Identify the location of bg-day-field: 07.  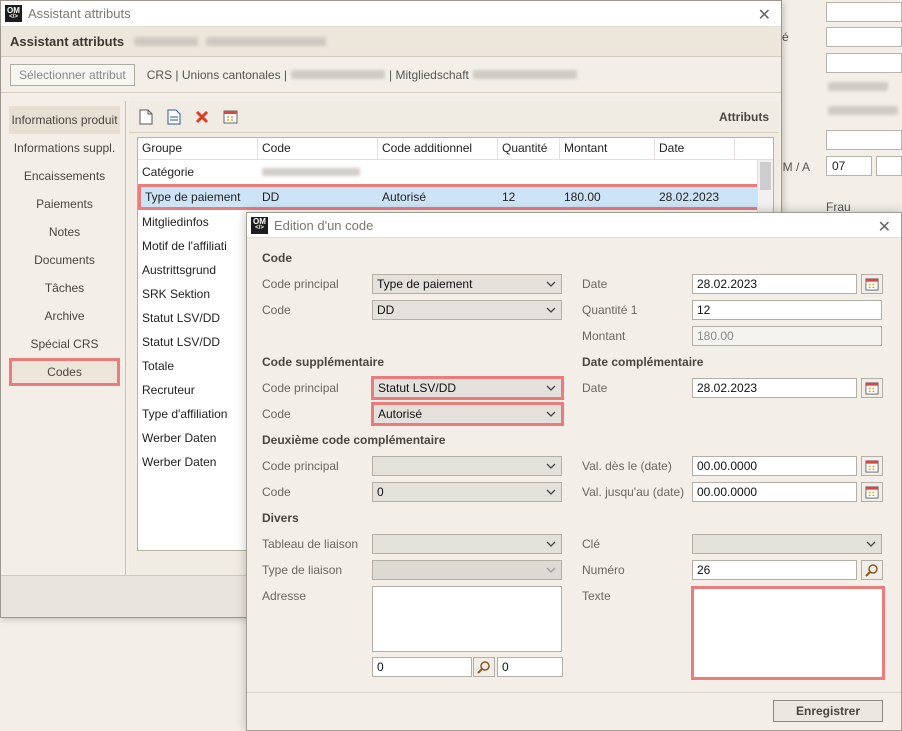
(849, 166).